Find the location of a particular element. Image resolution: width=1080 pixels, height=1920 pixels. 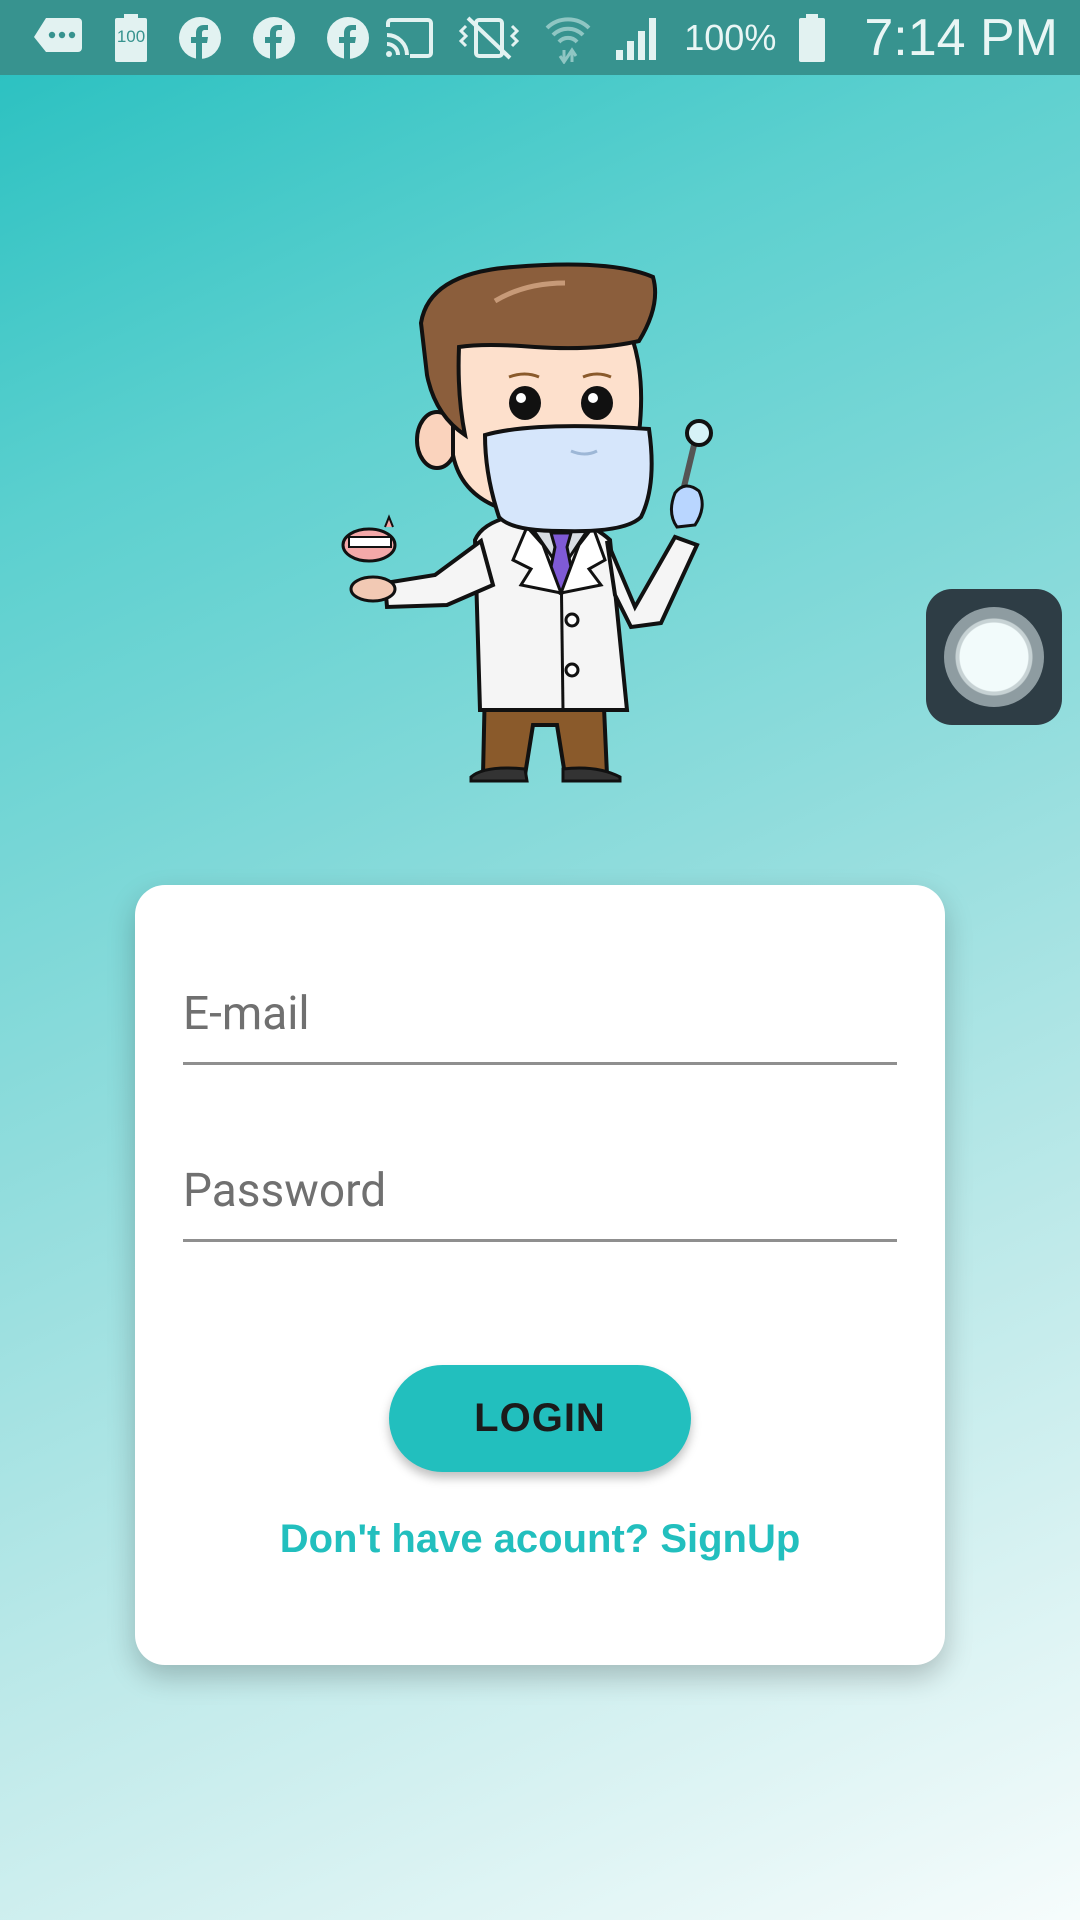

assistive-touch-button is located at coordinates (994, 657).